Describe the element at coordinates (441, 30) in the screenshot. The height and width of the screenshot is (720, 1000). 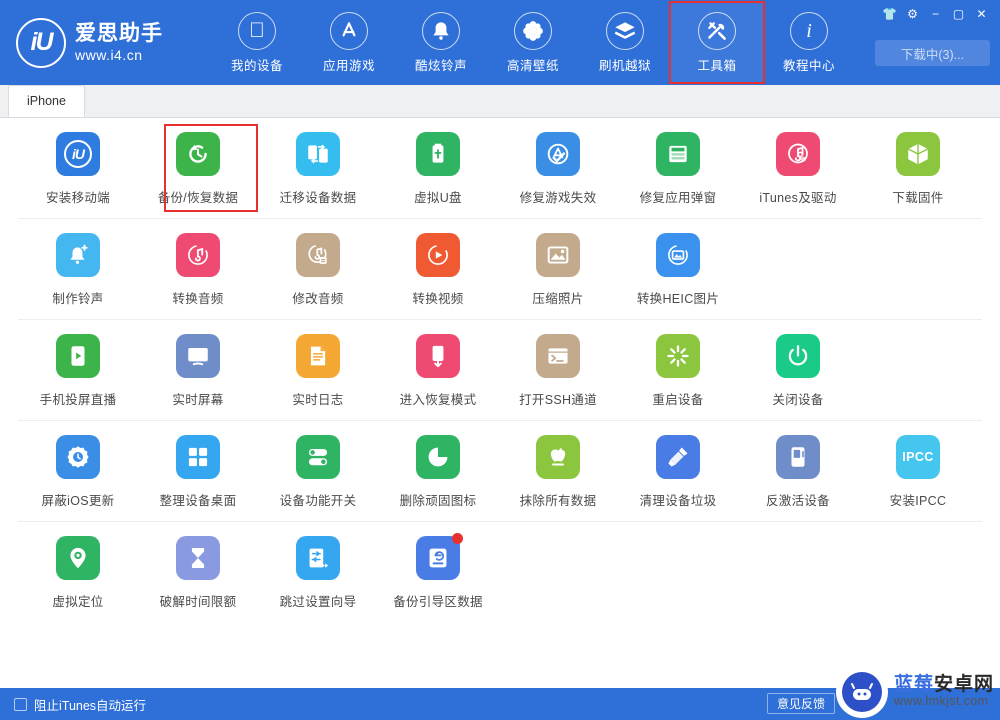
I see `bell-icon` at that location.